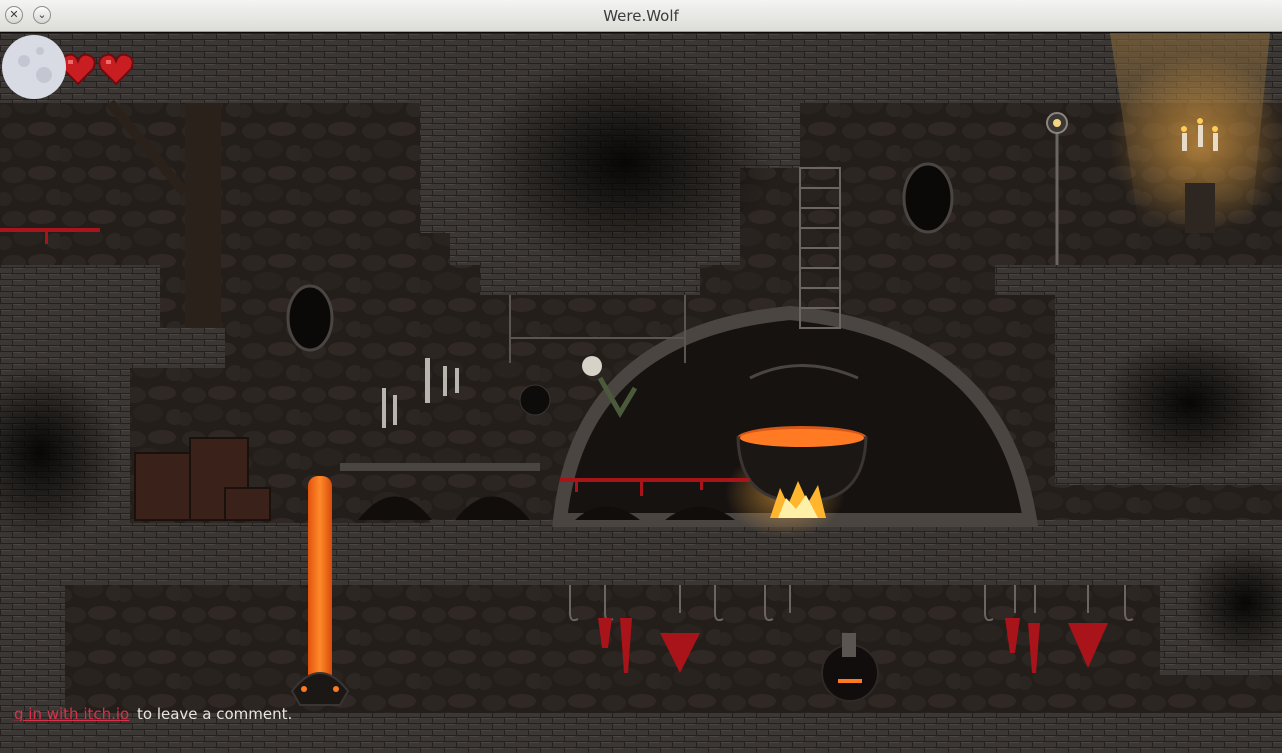  I want to click on comment-text: to leave a comment., so click(215, 714).